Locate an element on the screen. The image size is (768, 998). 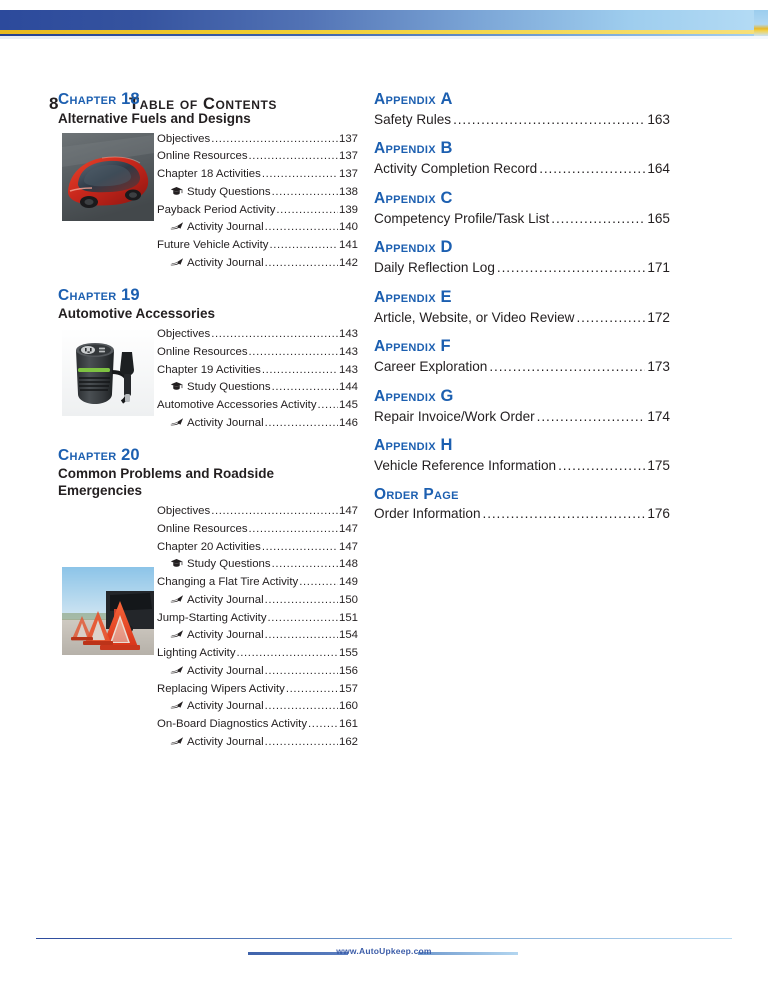
toc-entry: Online Resources 147 is located at coordinates (257, 530).